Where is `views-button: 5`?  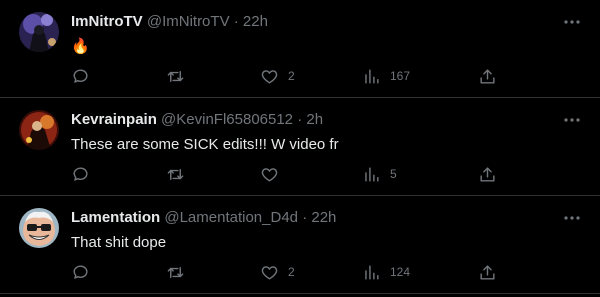
views-button: 5 is located at coordinates (379, 174).